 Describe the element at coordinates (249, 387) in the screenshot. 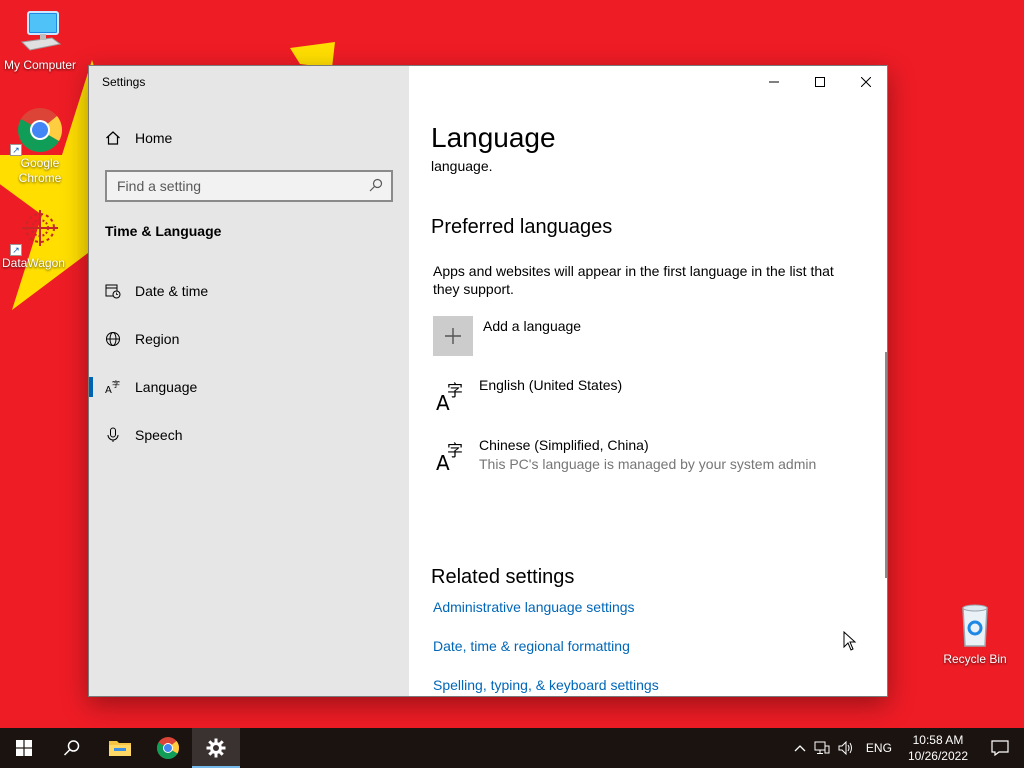

I see `nav-item-language: A字 Language` at that location.